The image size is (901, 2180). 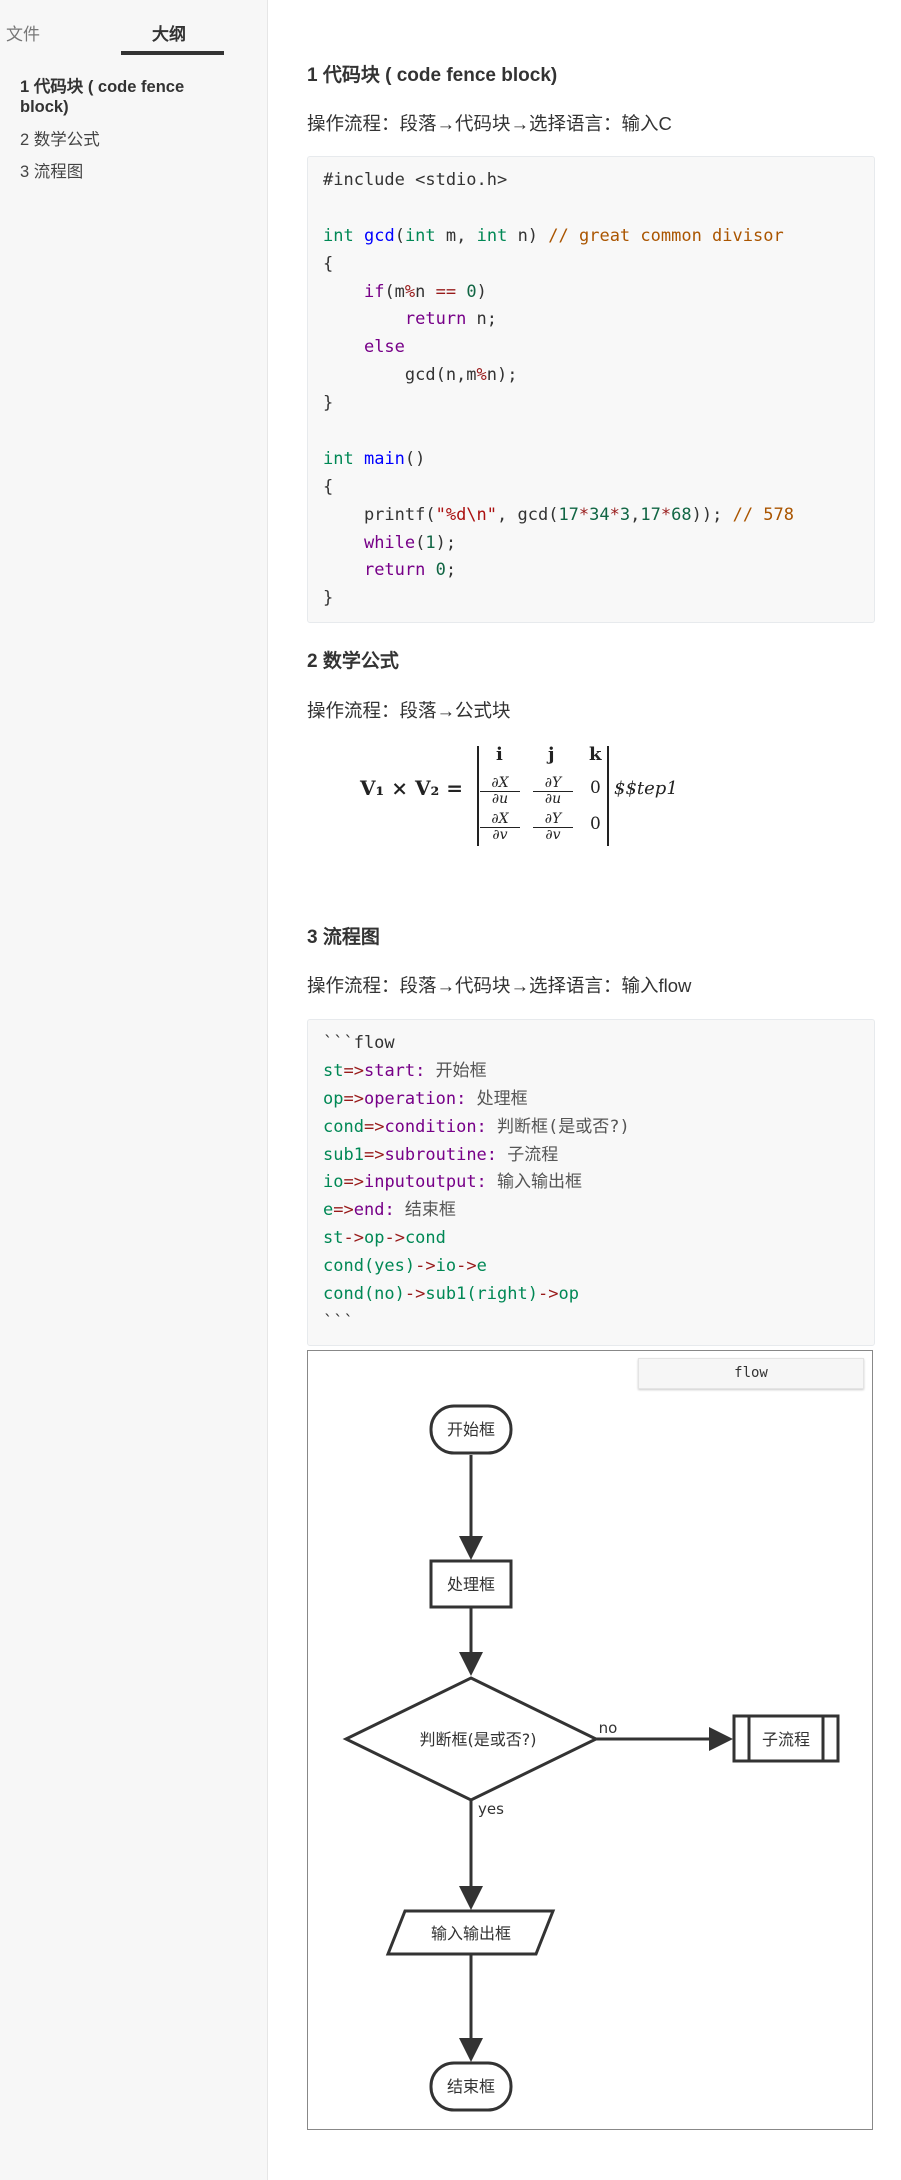 I want to click on code-token: io, so click(x=446, y=1266).